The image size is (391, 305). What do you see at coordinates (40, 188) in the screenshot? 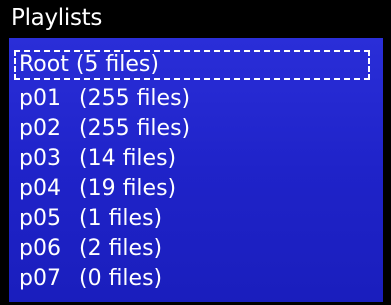
I see `list-item-name: p04` at bounding box center [40, 188].